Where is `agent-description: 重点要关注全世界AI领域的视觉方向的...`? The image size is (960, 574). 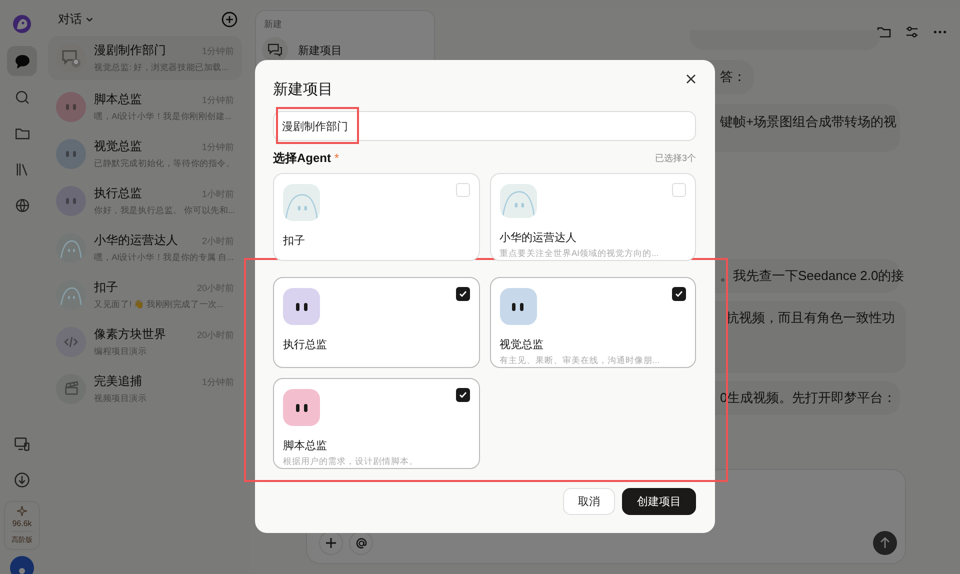
agent-description: 重点要关注全世界AI领域的视觉方向的... is located at coordinates (579, 254).